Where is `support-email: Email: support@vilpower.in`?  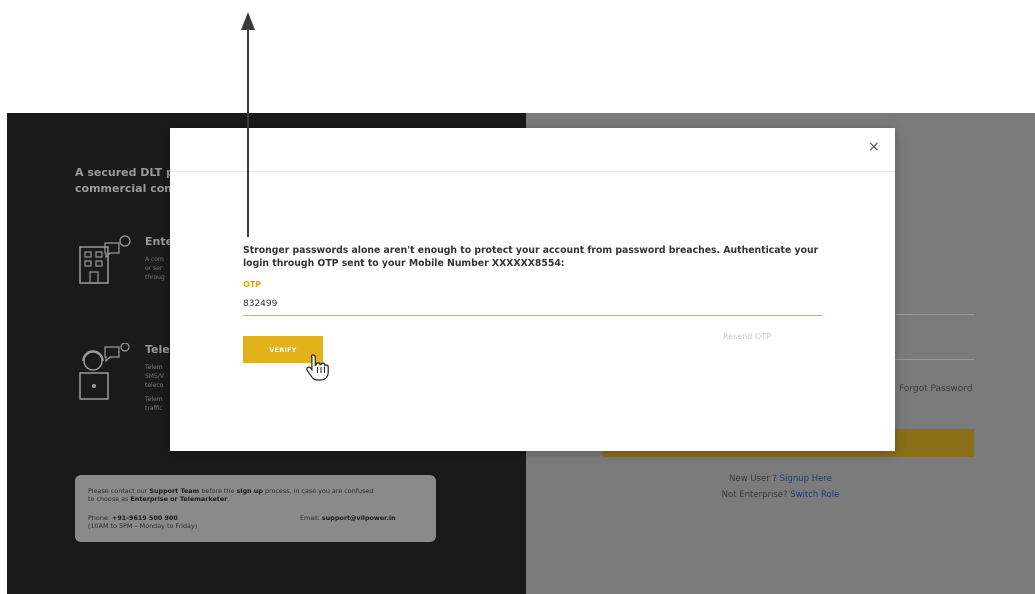 support-email: Email: support@vilpower.in is located at coordinates (348, 518).